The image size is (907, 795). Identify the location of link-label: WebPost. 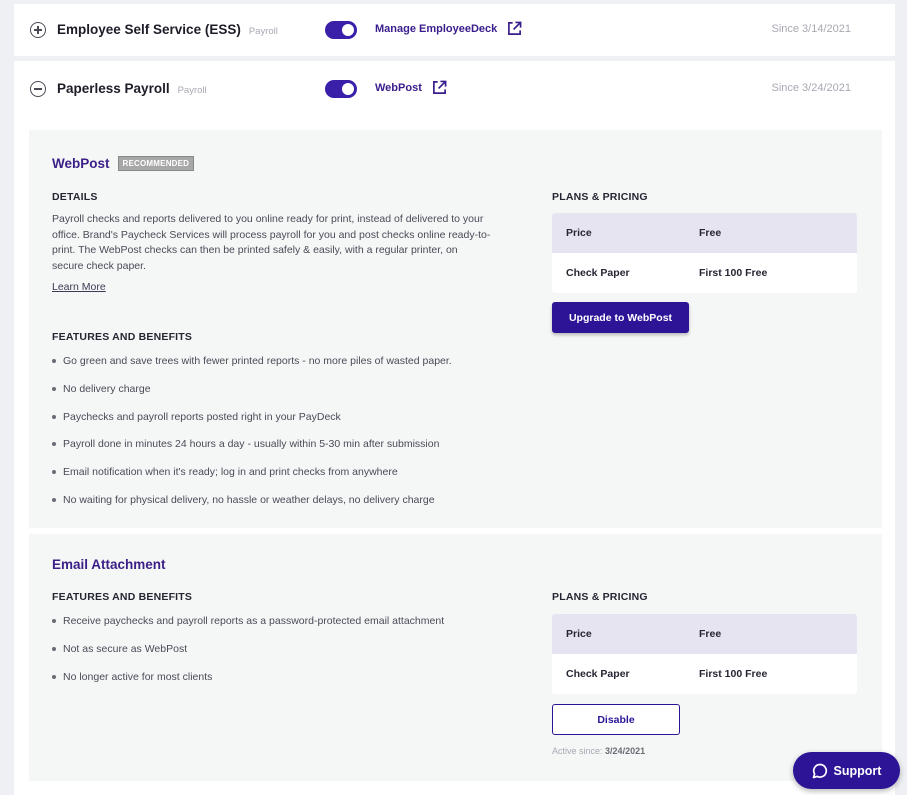
(398, 88).